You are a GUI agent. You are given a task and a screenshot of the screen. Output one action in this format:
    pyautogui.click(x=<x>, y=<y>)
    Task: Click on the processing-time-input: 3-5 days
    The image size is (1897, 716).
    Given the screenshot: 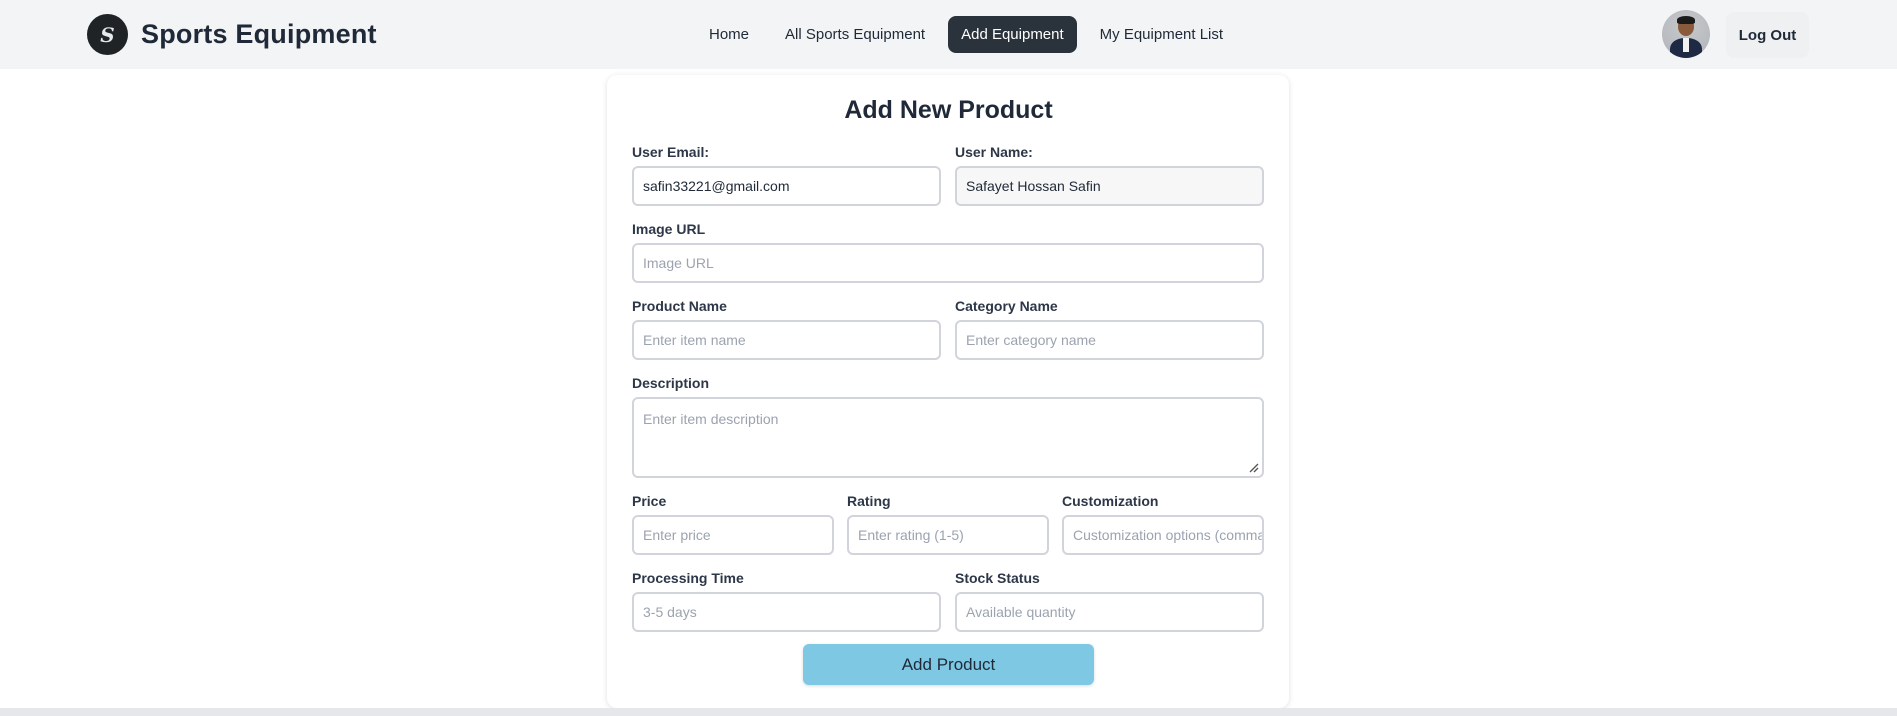 What is the action you would take?
    pyautogui.click(x=786, y=612)
    